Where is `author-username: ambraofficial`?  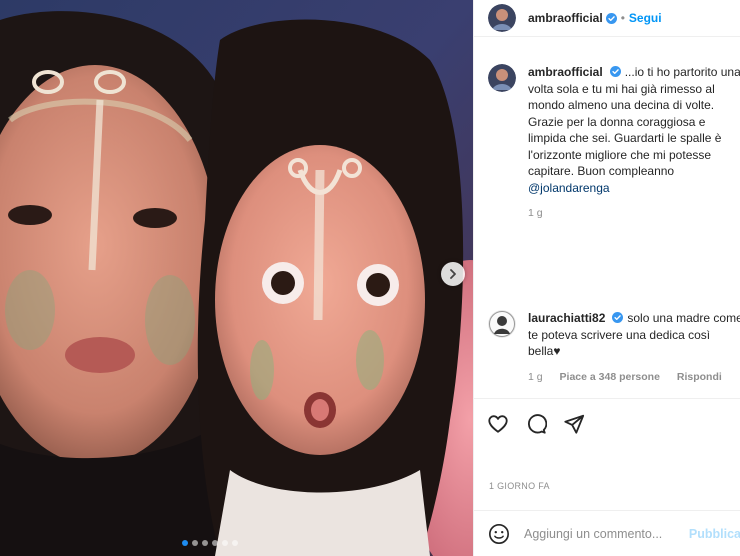
author-username: ambraofficial is located at coordinates (565, 18).